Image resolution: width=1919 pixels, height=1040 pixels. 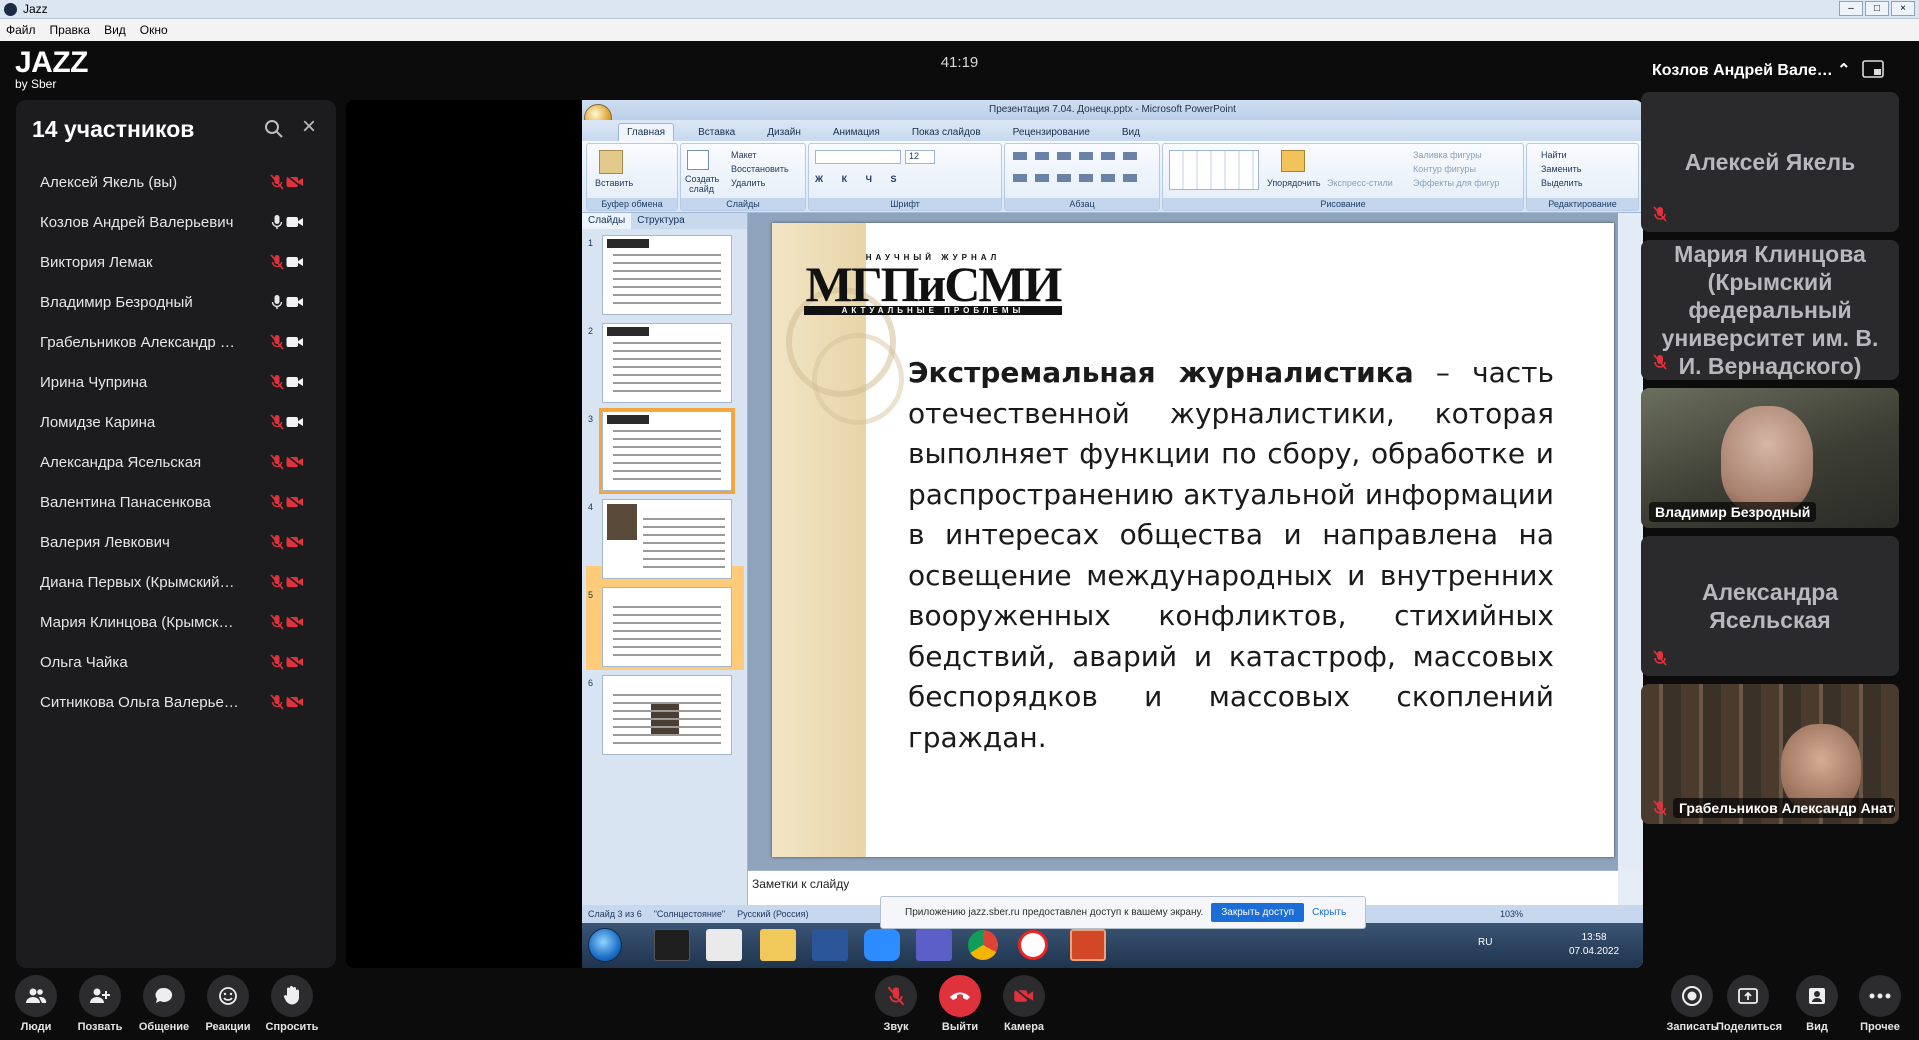 What do you see at coordinates (660, 627) in the screenshot?
I see `slide-thumbnail: 5` at bounding box center [660, 627].